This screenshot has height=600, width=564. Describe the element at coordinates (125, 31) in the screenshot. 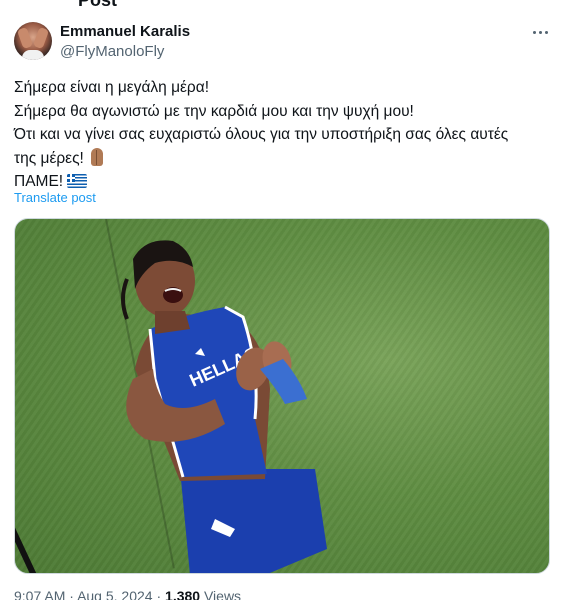

I see `author-name: Emmanuel Karalis` at that location.